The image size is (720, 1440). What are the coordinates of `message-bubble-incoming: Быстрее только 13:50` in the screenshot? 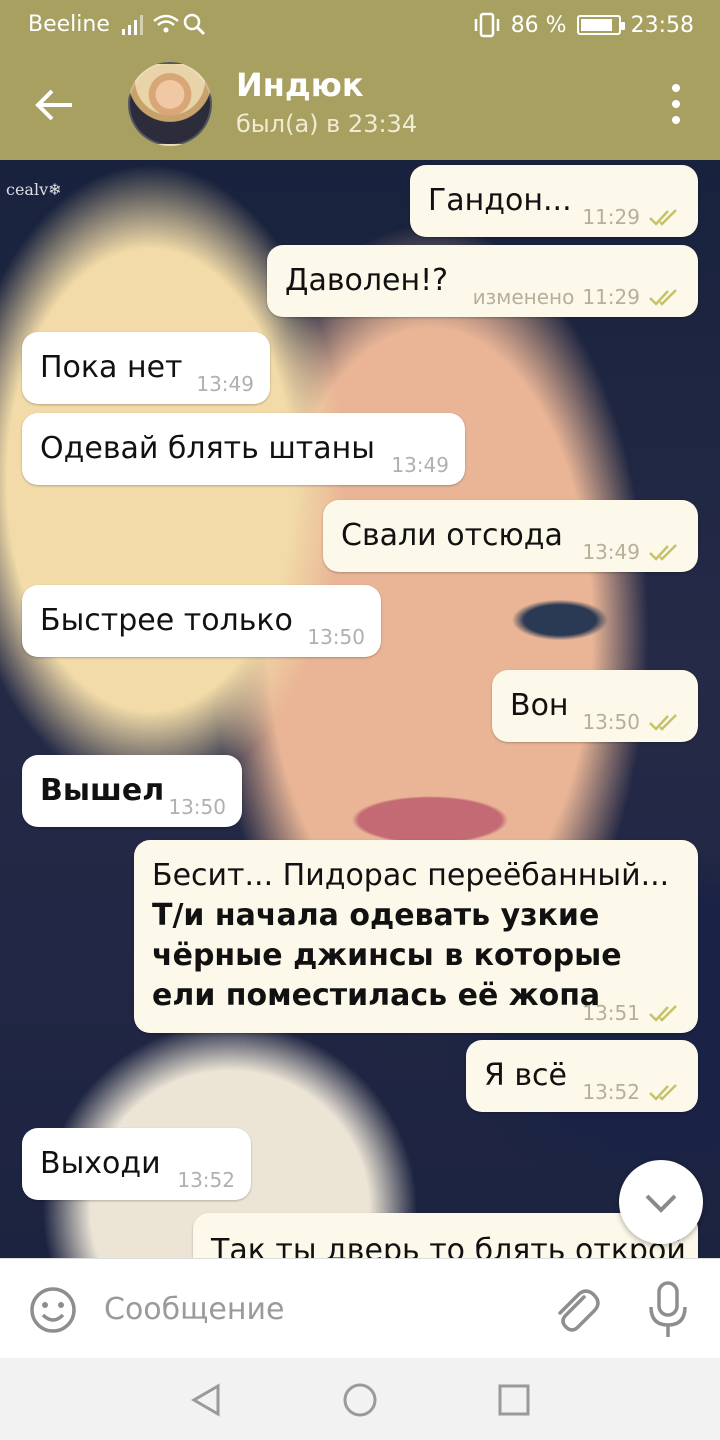 It's located at (201, 621).